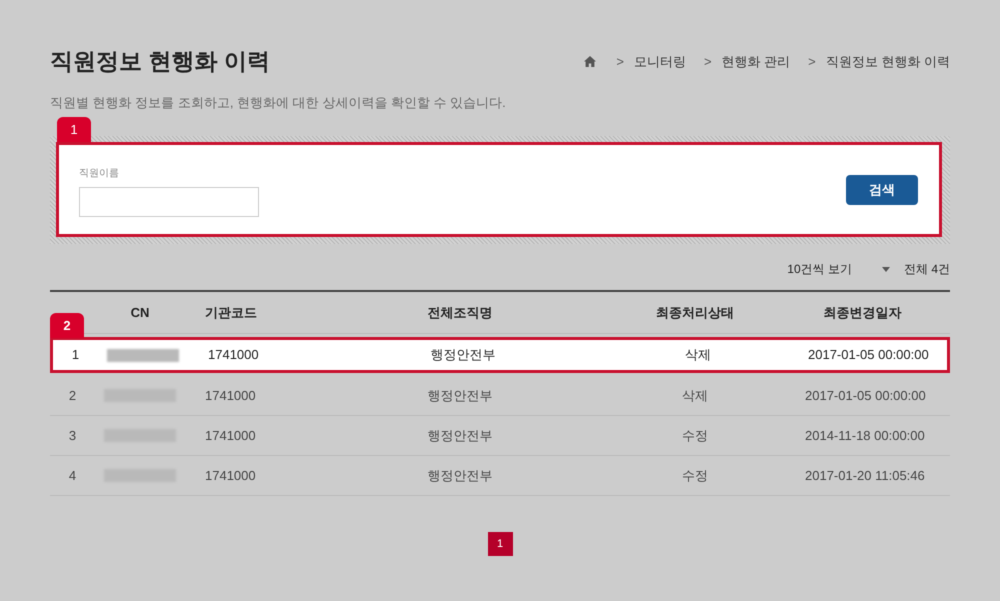 This screenshot has height=601, width=1000. What do you see at coordinates (590, 61) in the screenshot?
I see `home-icon` at bounding box center [590, 61].